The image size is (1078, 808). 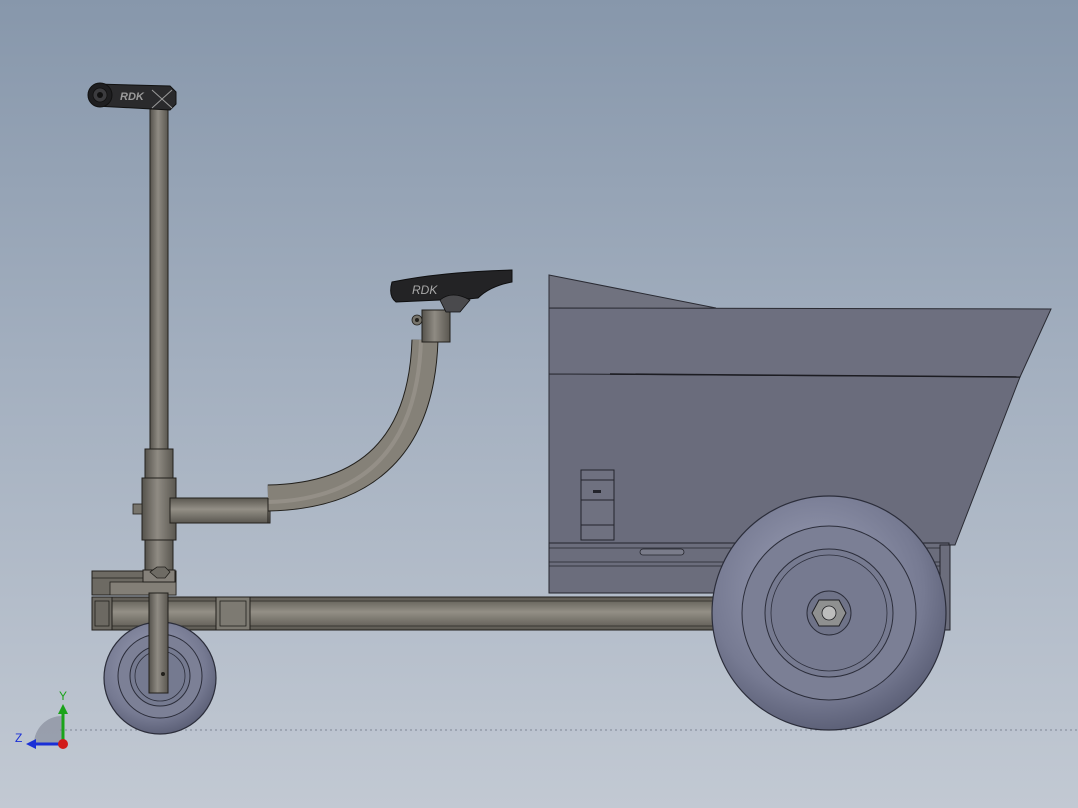 What do you see at coordinates (310, 416) in the screenshot?
I see `seat-post` at bounding box center [310, 416].